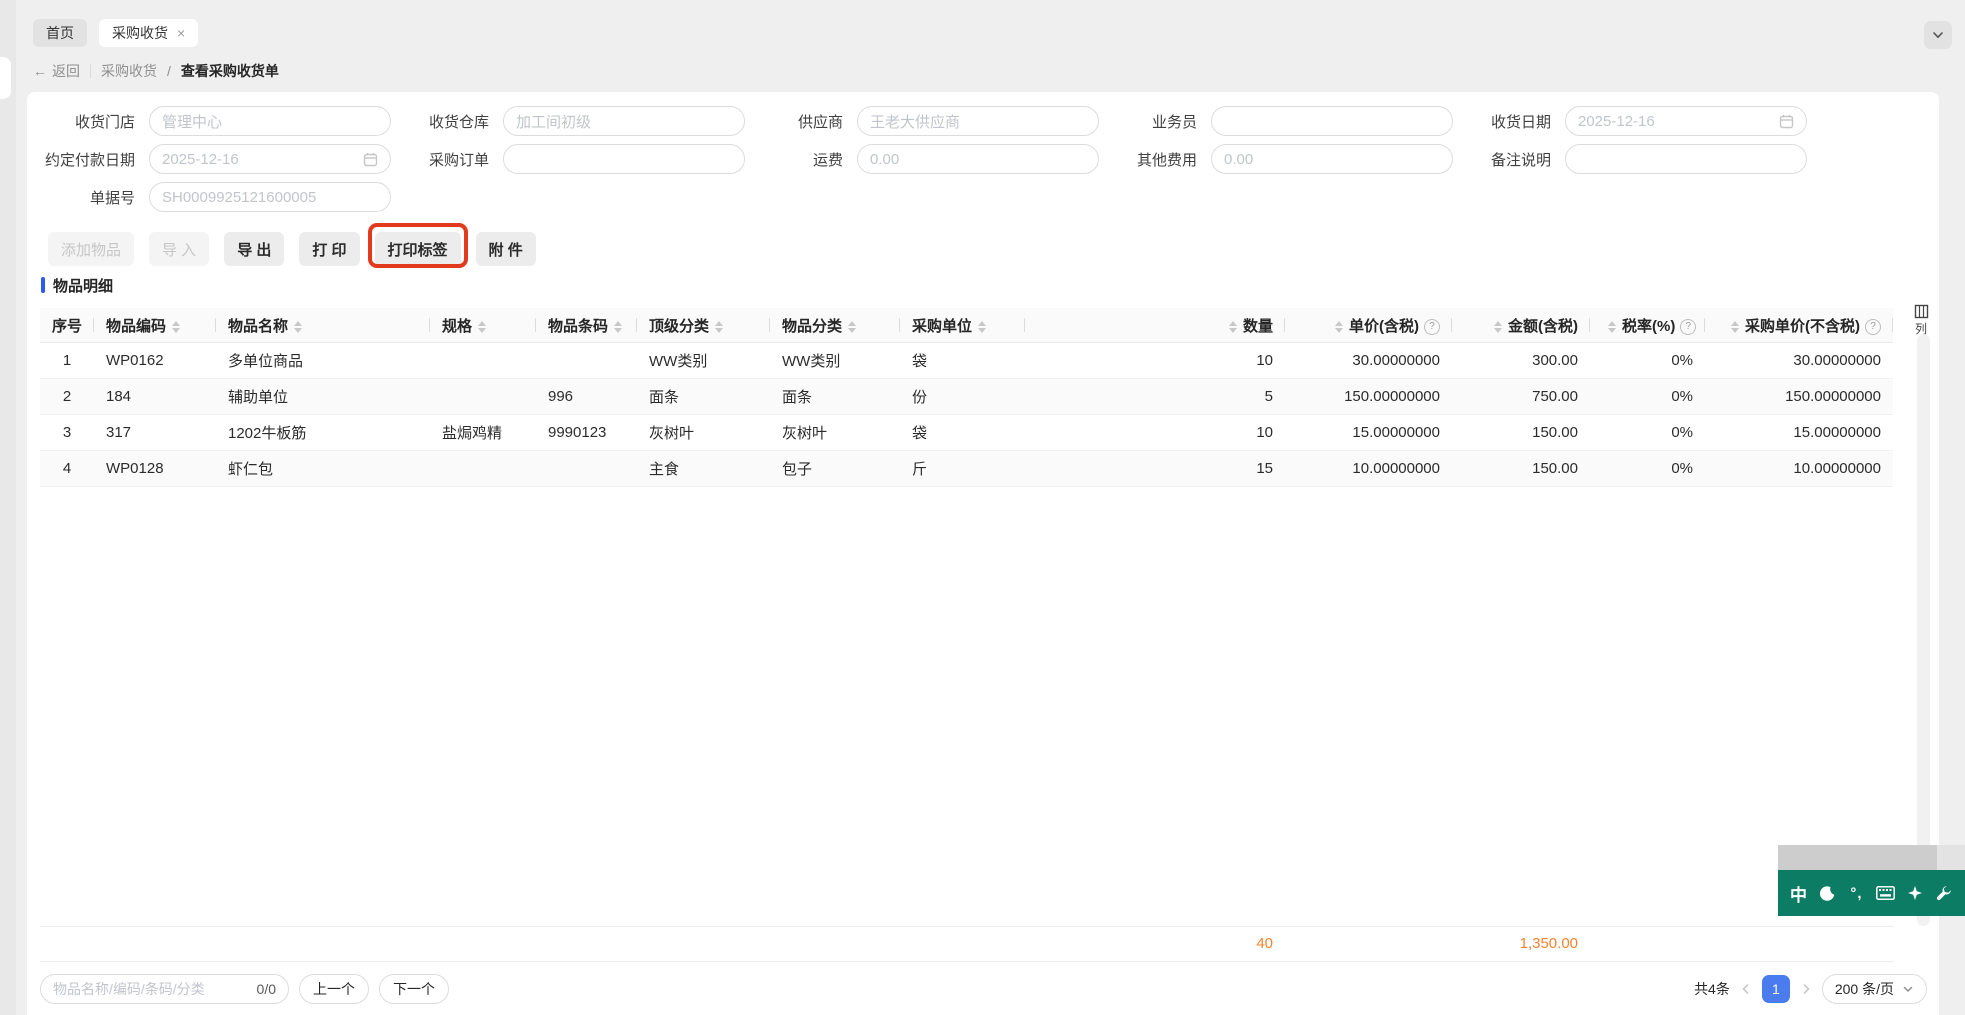 The image size is (1965, 1015). Describe the element at coordinates (505, 249) in the screenshot. I see `attachment-button: 附 件` at that location.